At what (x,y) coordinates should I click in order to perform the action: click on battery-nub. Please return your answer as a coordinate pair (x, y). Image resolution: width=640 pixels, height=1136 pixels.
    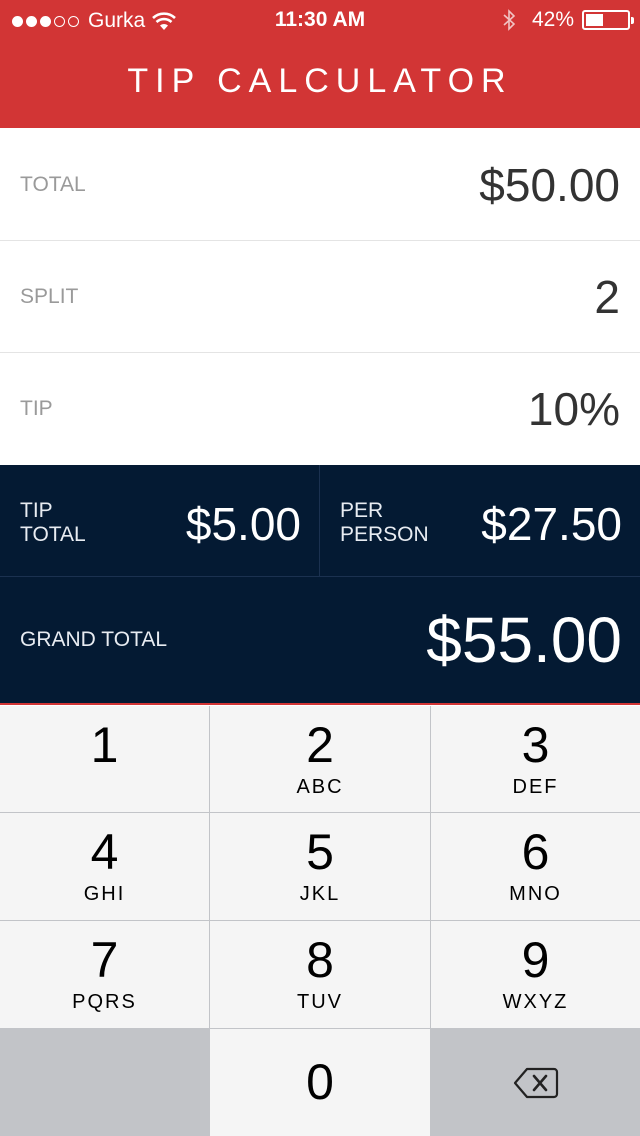
    Looking at the image, I should click on (632, 20).